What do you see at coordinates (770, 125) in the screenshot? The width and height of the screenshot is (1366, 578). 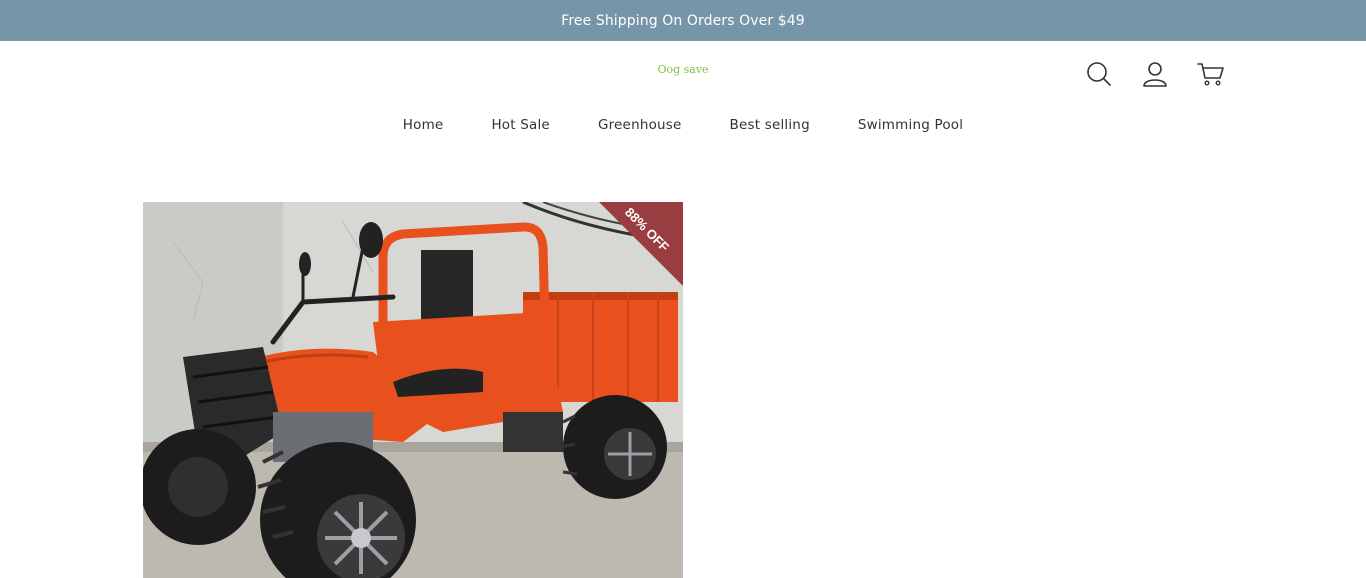 I see `nav-item-best-selling: Best selling` at bounding box center [770, 125].